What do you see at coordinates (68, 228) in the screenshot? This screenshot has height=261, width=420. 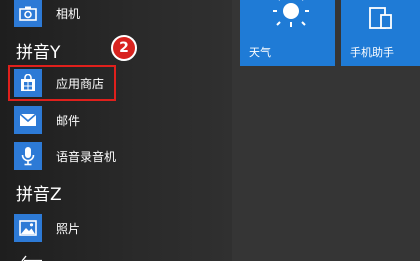 I see `app-label-photos: 照片` at bounding box center [68, 228].